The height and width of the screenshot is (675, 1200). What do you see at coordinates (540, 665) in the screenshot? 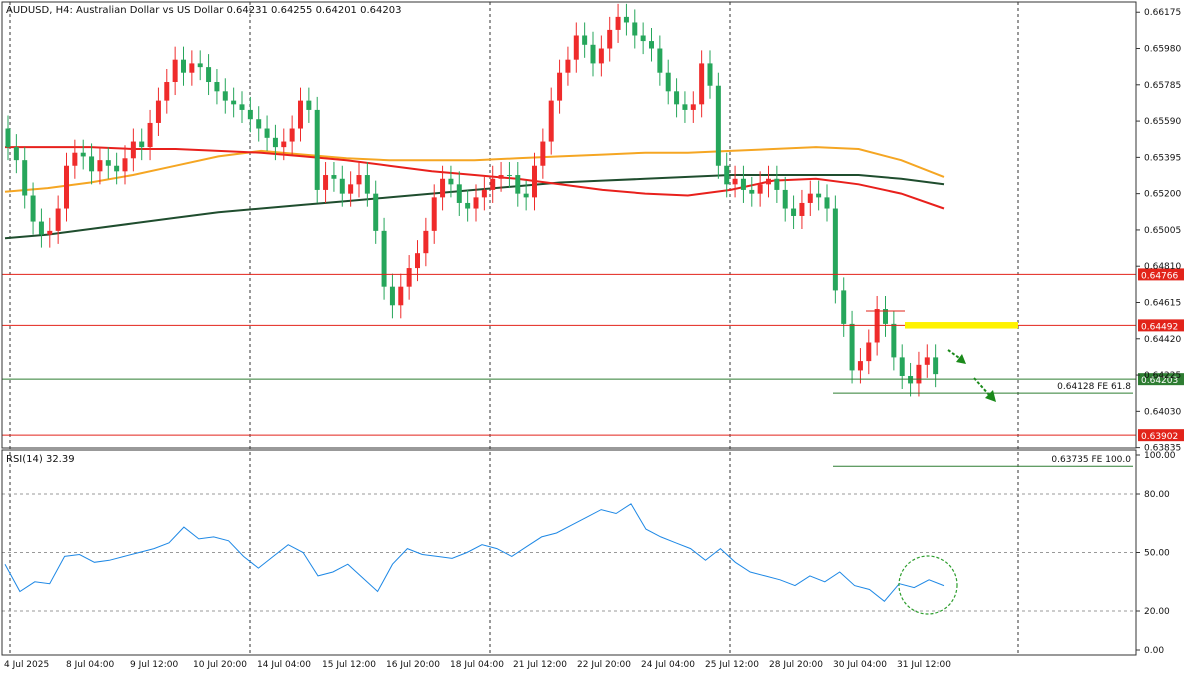
I see `x-tick-label: 21 Jul 12:00` at bounding box center [540, 665].